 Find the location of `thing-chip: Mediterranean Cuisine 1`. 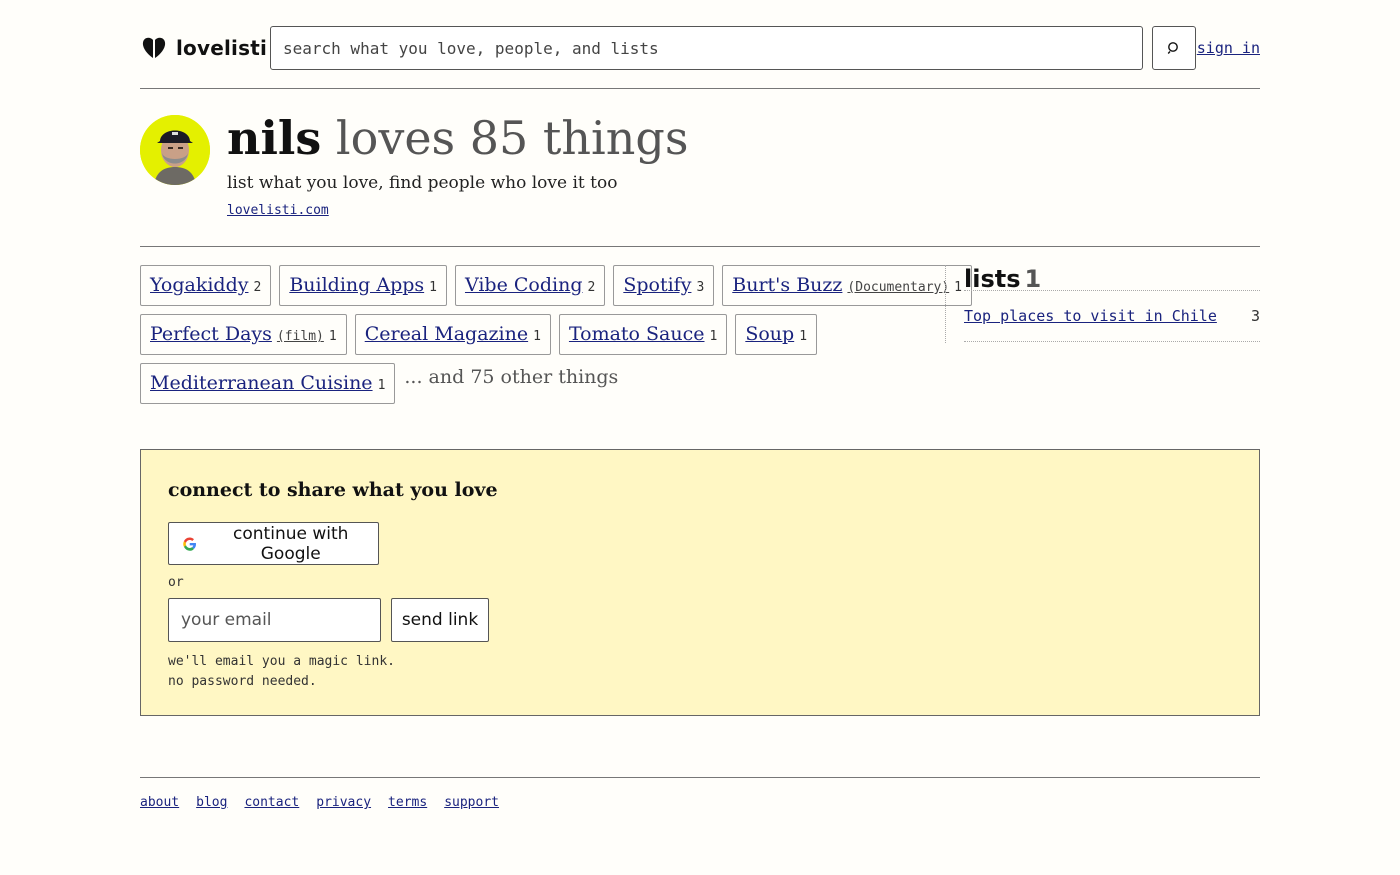

thing-chip: Mediterranean Cuisine 1 is located at coordinates (268, 383).